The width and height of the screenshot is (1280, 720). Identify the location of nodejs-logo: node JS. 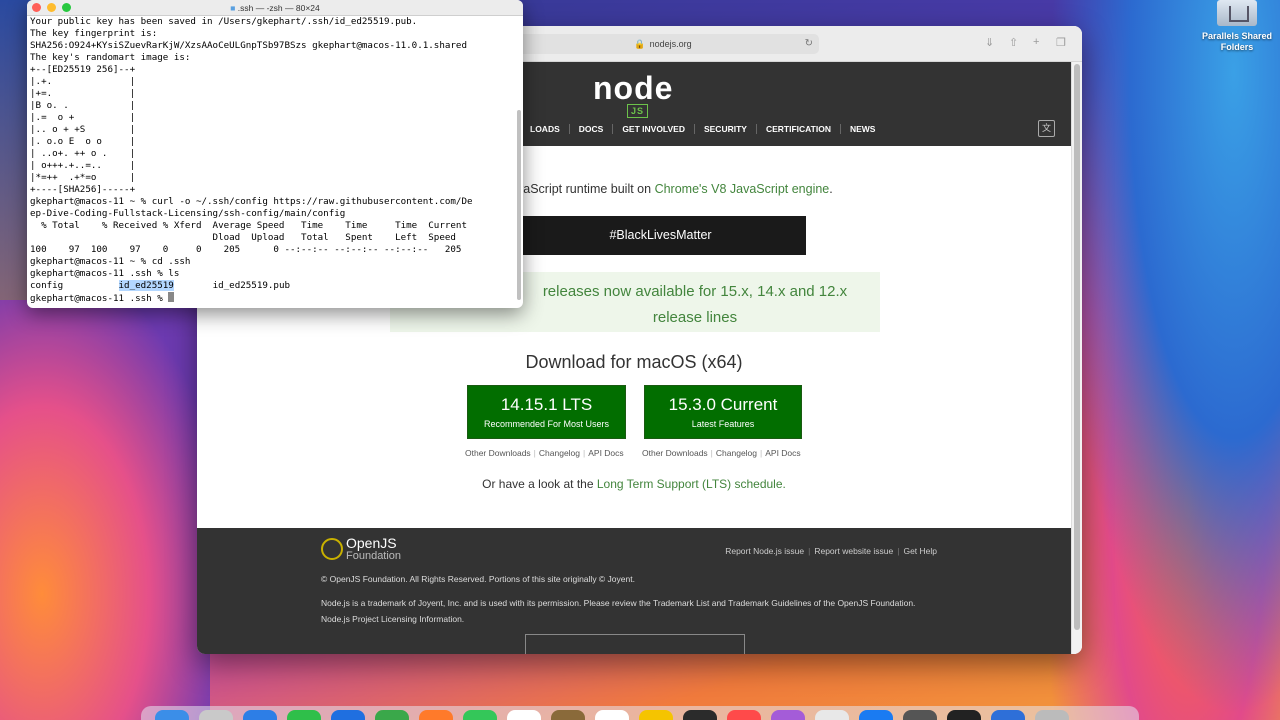
(633, 94).